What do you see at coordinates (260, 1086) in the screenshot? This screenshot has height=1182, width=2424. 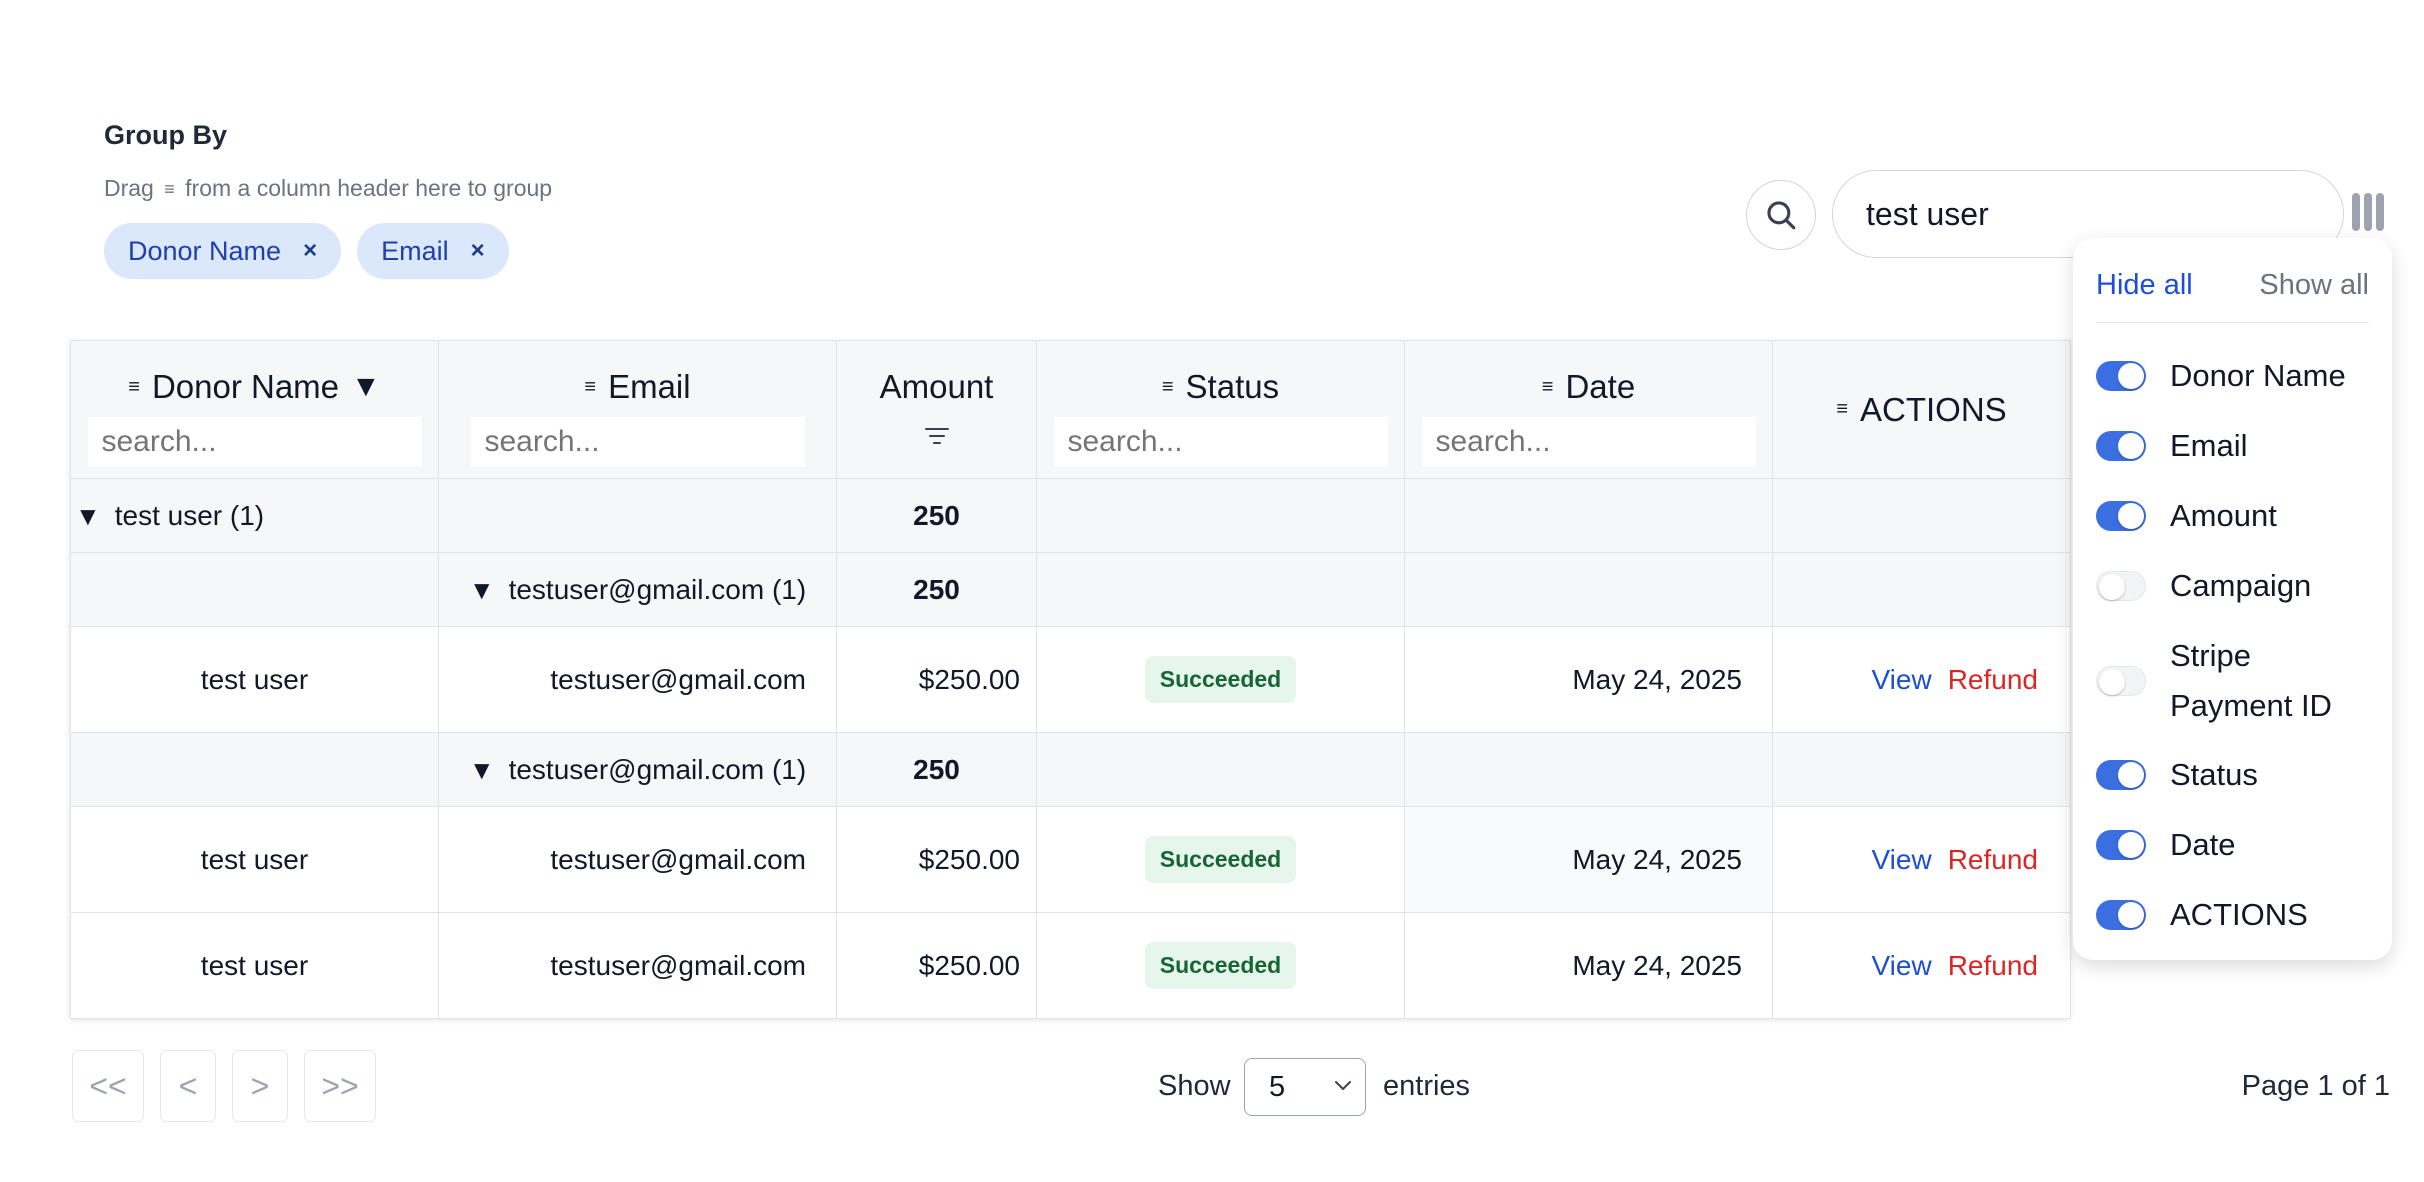 I see `next-page-button: >` at bounding box center [260, 1086].